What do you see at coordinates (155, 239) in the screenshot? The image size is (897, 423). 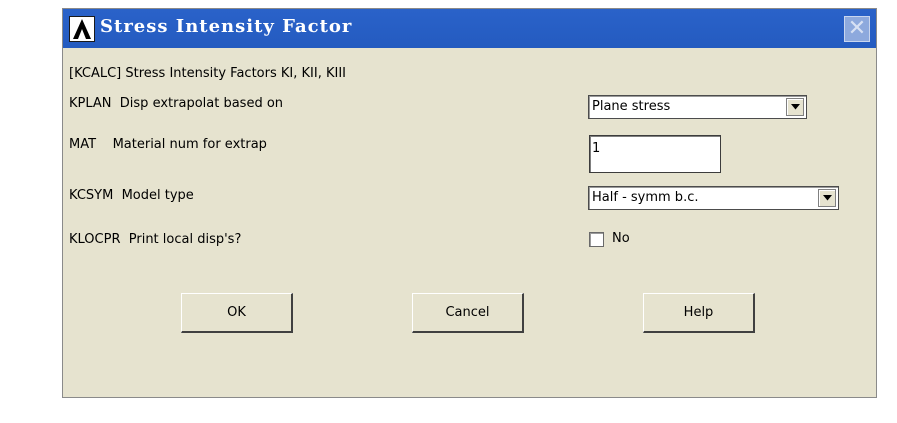 I see `klocpr-label: KLOCPR Print local disp's?` at bounding box center [155, 239].